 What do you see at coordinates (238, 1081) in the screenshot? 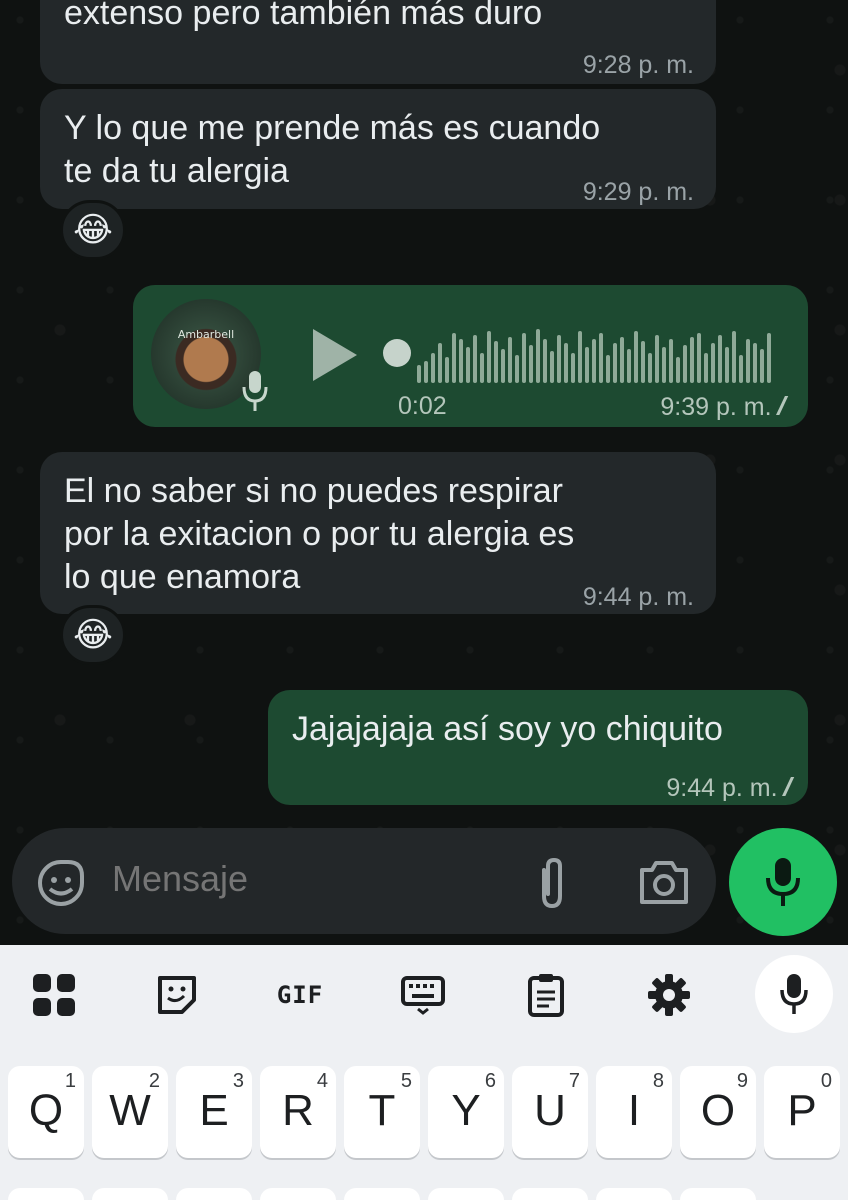
I see `key-number-hint: 3` at bounding box center [238, 1081].